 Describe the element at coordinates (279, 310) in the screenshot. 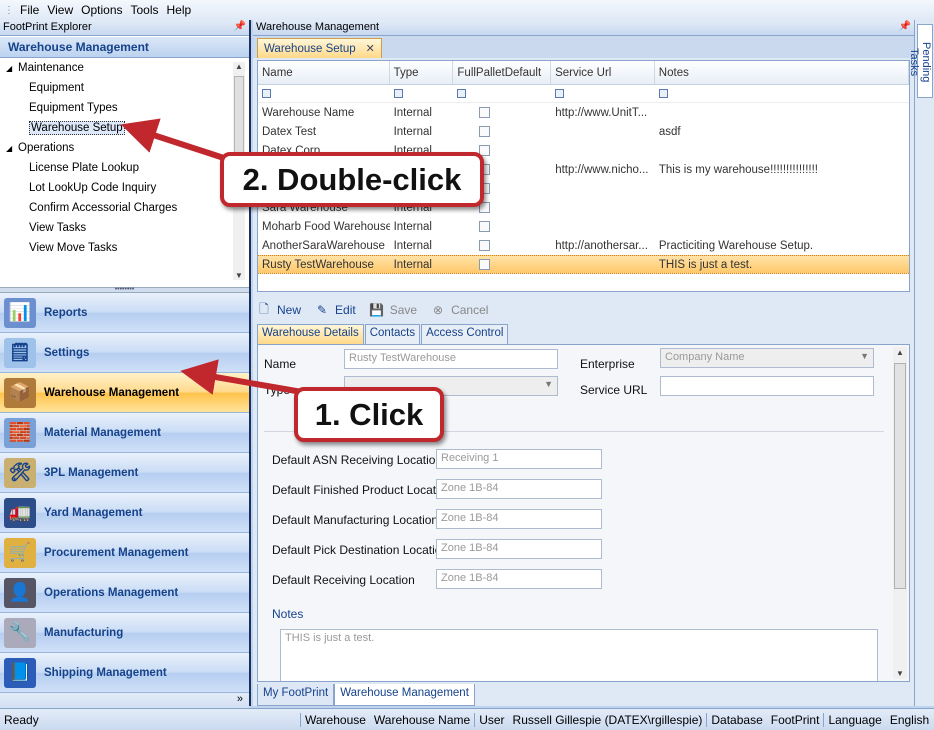

I see `new-button: 🗋 New` at that location.